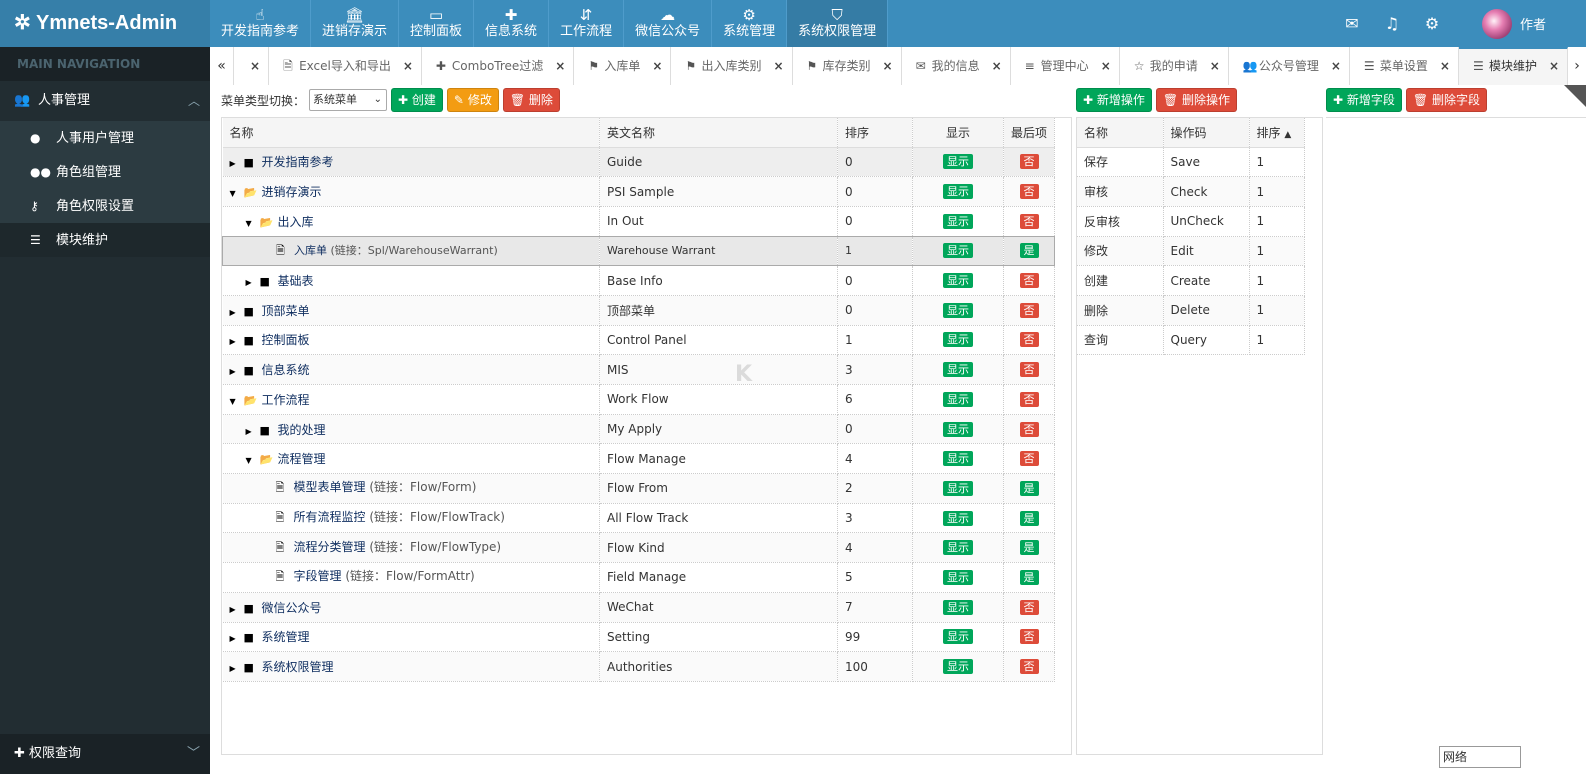  What do you see at coordinates (638, 548) in the screenshot?
I see `table-row: 🗎 流程分类管理 (链接：Flow/FlowType) Flow Kind 4 显示 是` at bounding box center [638, 548].